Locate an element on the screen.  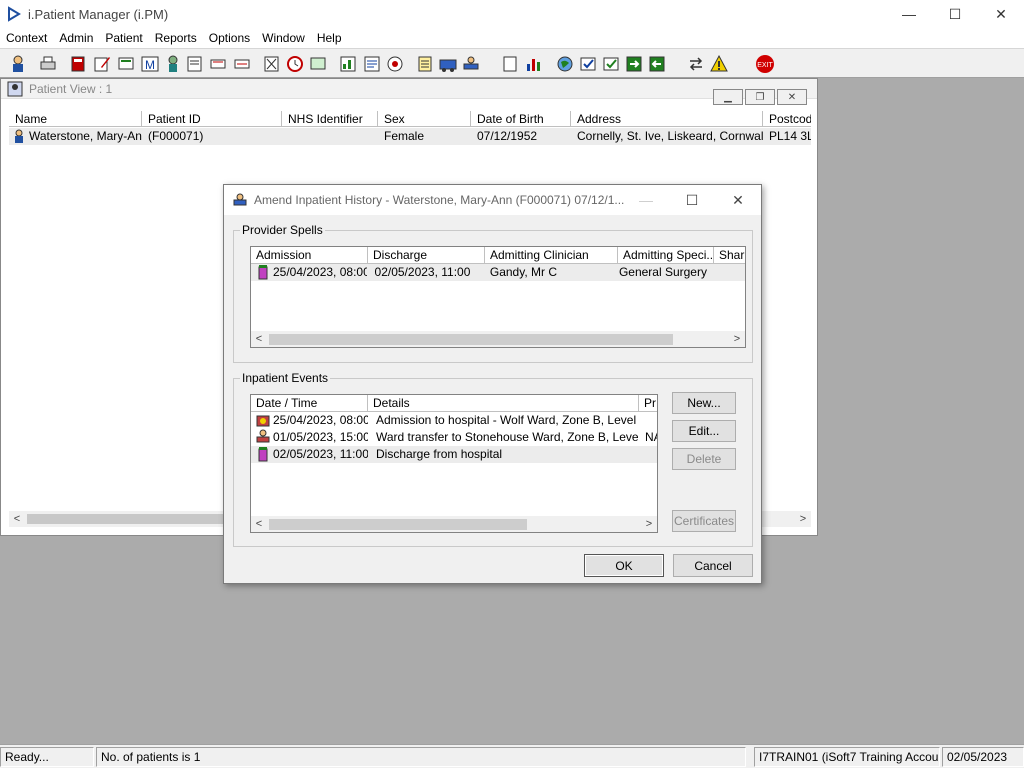
col-dob: Date of Birth is located at coordinates (521, 119).